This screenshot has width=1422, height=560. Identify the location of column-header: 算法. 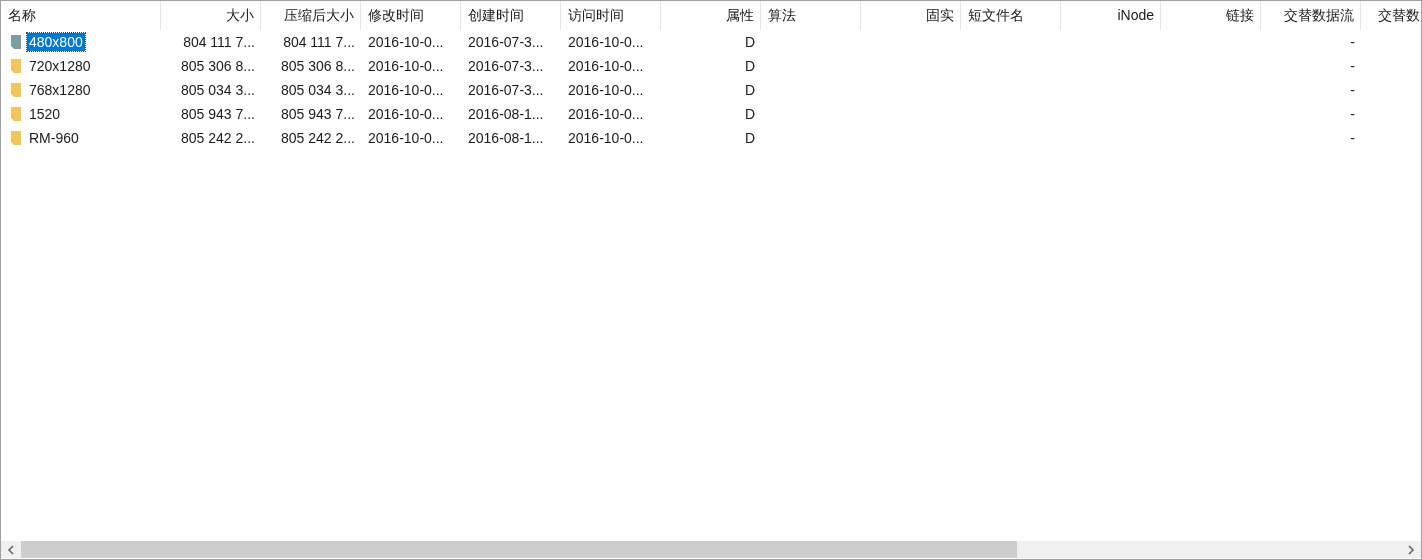
(782, 15).